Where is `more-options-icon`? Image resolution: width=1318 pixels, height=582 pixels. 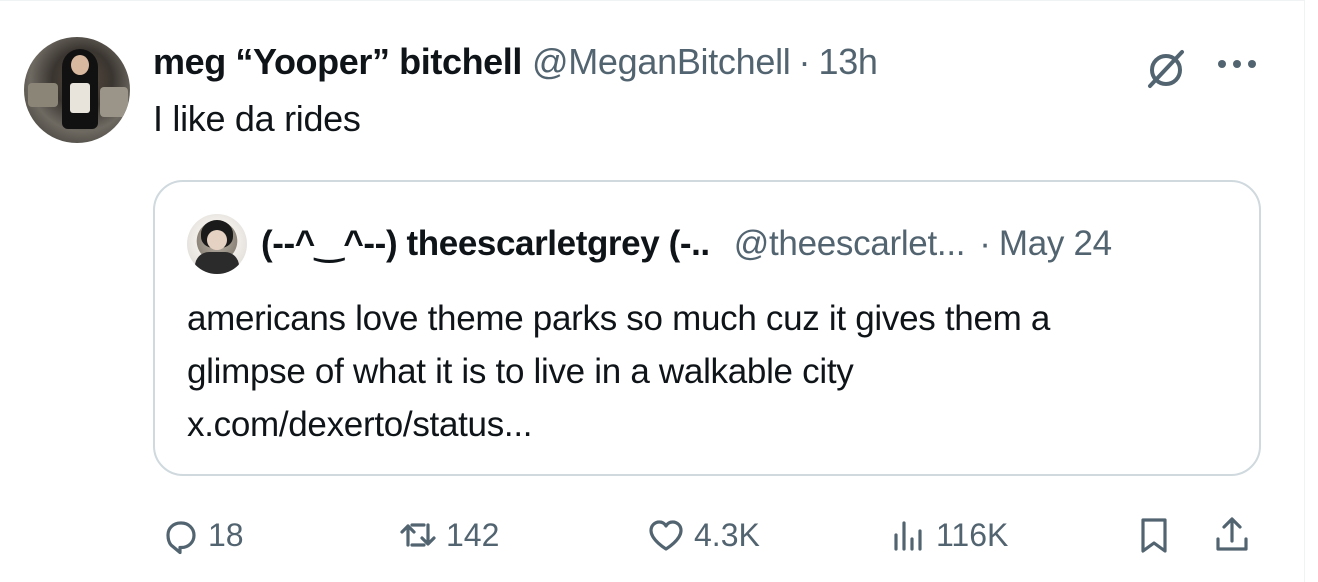 more-options-icon is located at coordinates (1237, 64).